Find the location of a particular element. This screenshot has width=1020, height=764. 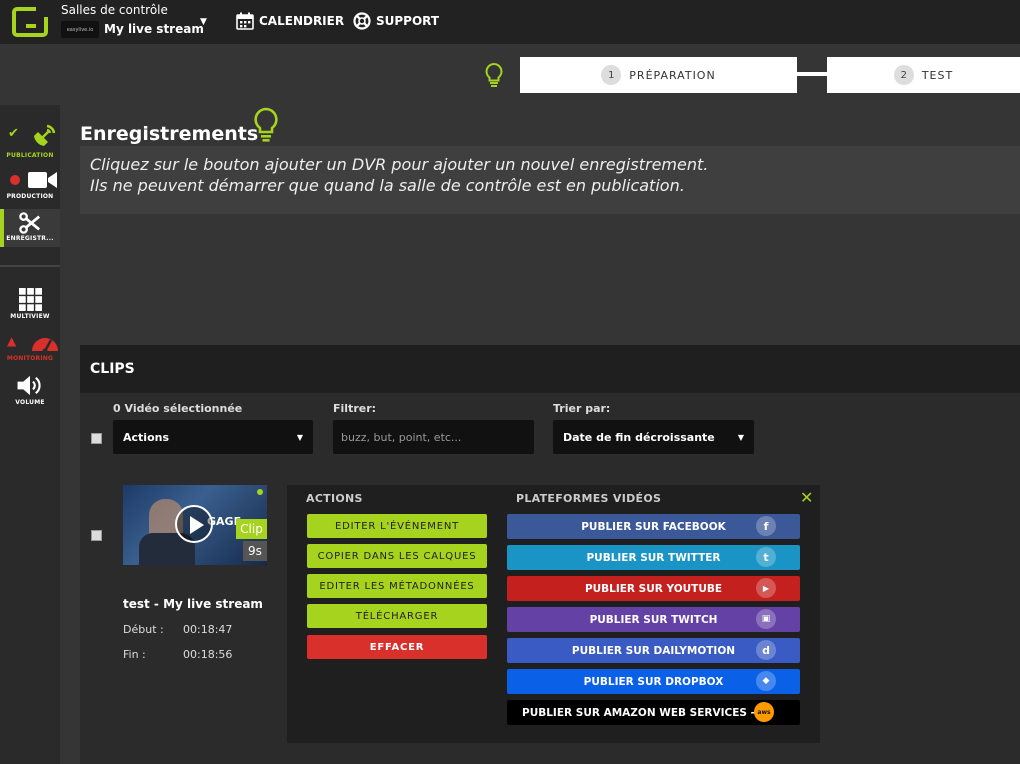

scissors-icon is located at coordinates (30, 223).